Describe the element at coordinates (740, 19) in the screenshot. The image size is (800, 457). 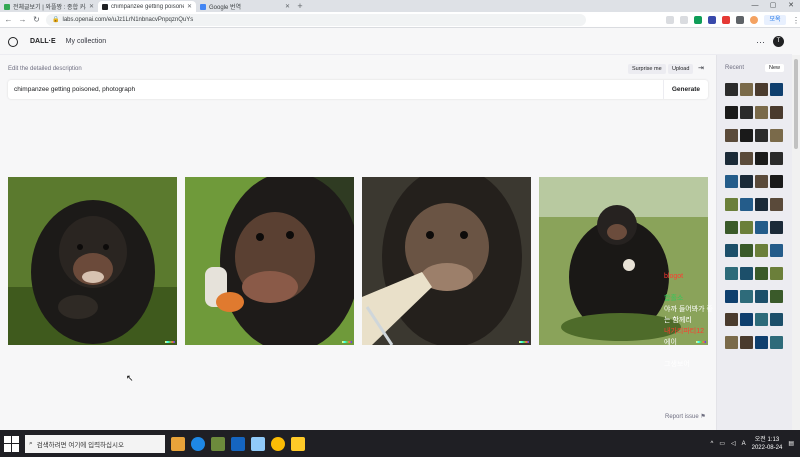
I see `puzzle-icon` at that location.